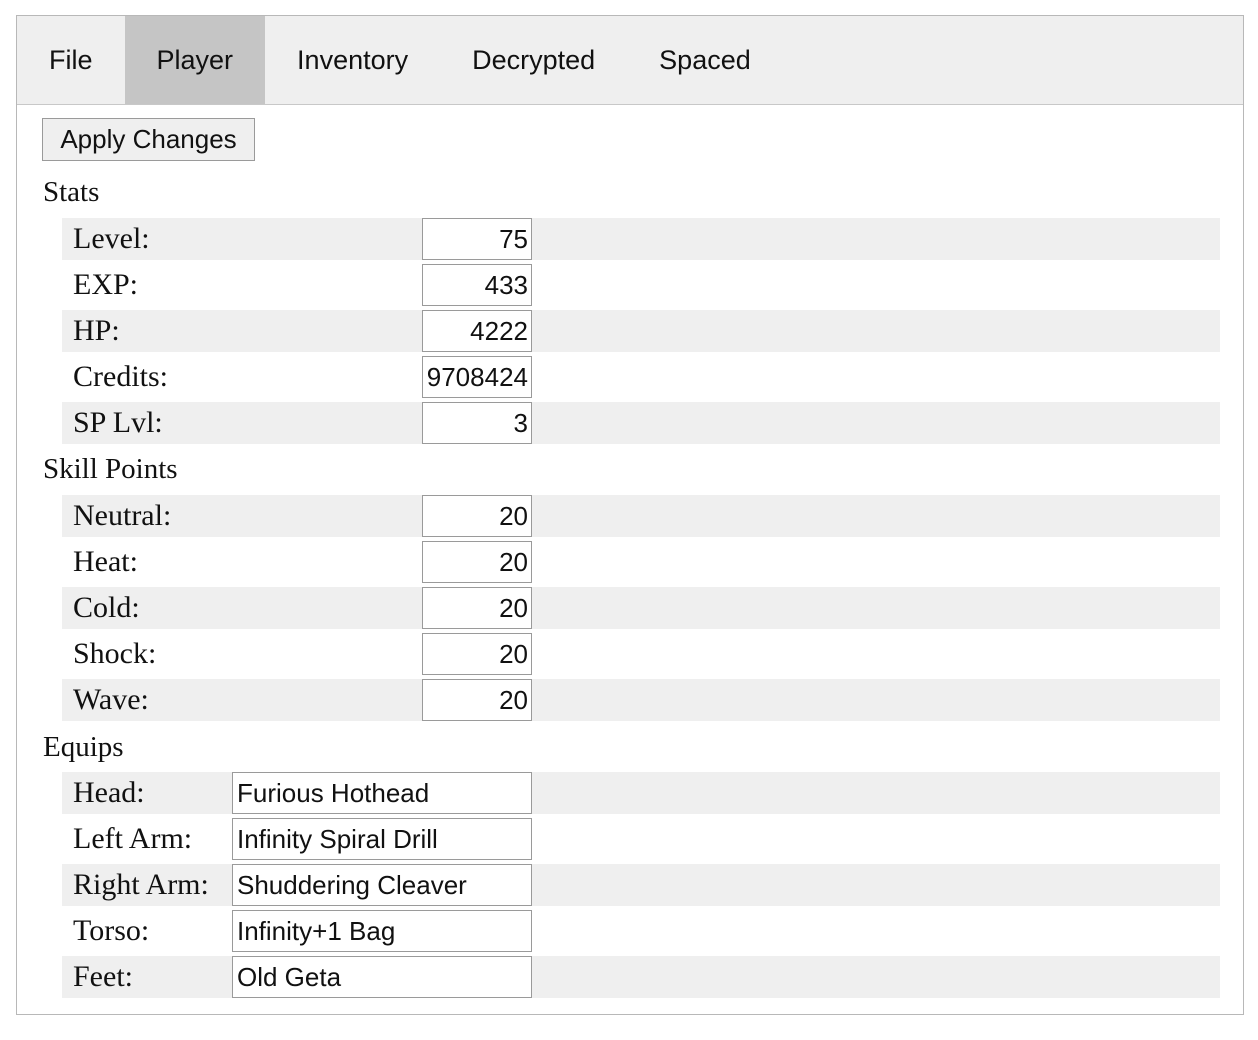 This screenshot has height=1040, width=1258. Describe the element at coordinates (641, 793) in the screenshot. I see `equip-row-head: Head:` at that location.